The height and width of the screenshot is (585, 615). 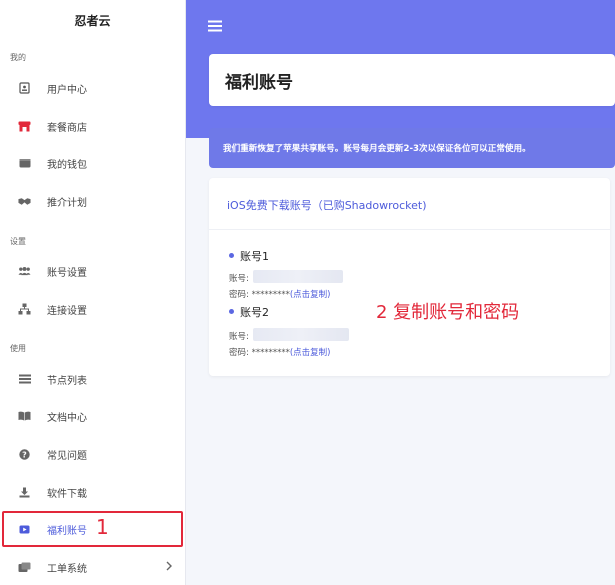 What do you see at coordinates (215, 26) in the screenshot?
I see `menu-icon` at bounding box center [215, 26].